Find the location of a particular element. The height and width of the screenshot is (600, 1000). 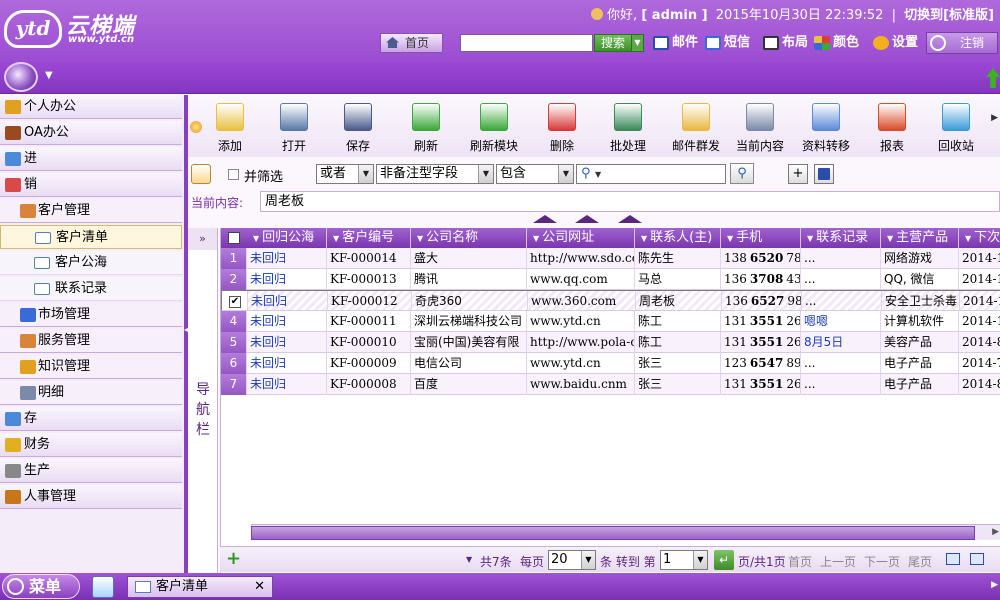

row-checkbox: ✔ is located at coordinates (235, 302).